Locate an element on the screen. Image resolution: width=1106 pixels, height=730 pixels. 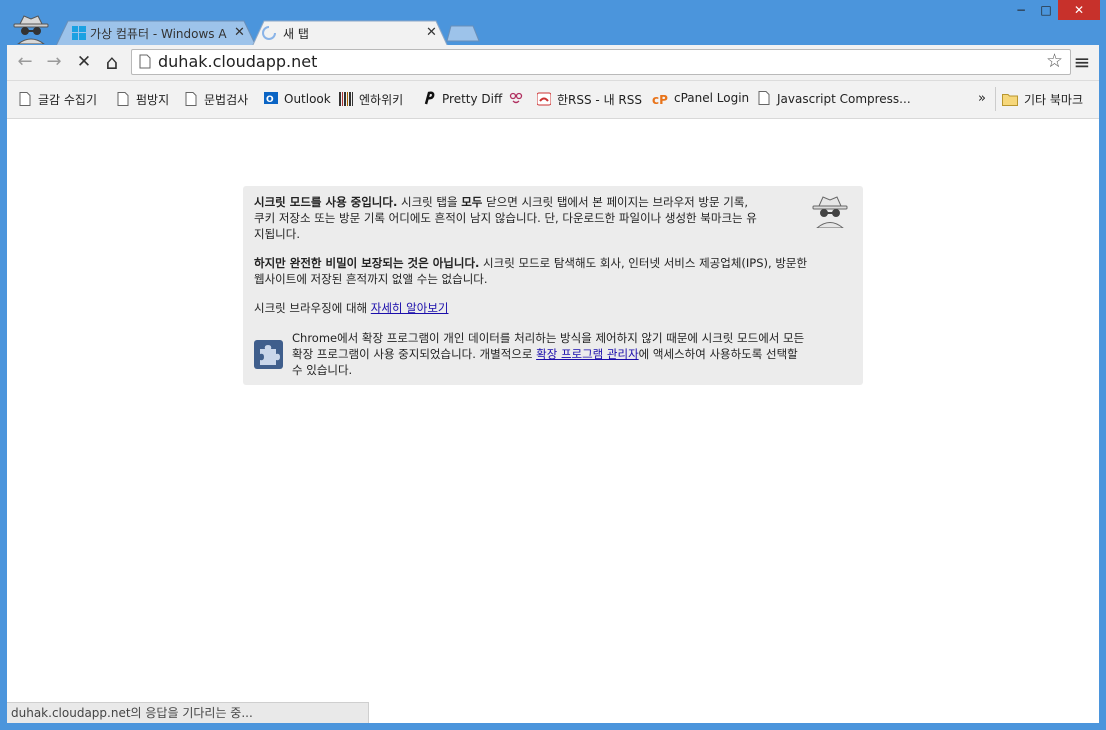
bookmark-item: Pretty Diff is located at coordinates (462, 100).